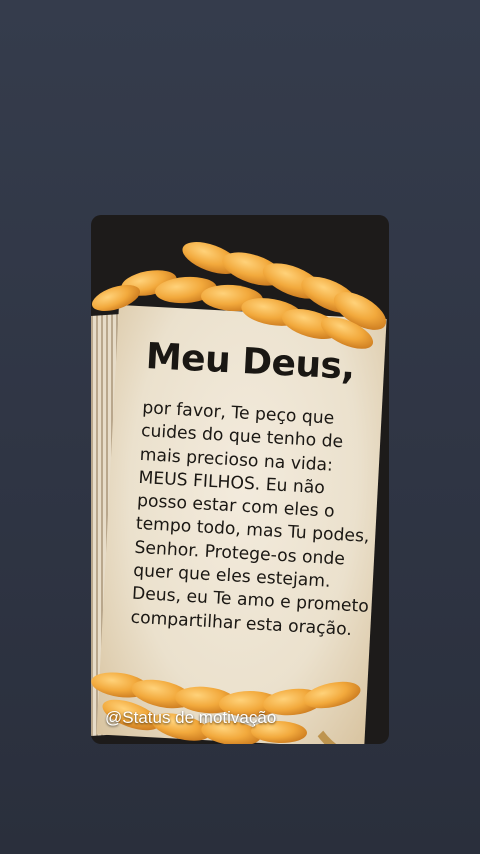 This screenshot has height=854, width=480. I want to click on watermark-text: @Status de motivação, so click(191, 717).